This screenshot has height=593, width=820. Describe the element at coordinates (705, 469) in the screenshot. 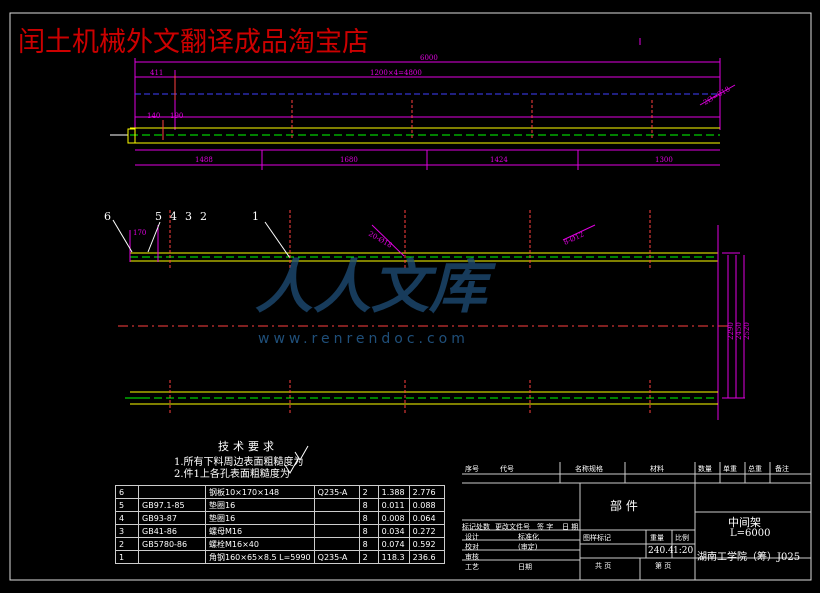

I see `hdr-qty: 数量` at that location.